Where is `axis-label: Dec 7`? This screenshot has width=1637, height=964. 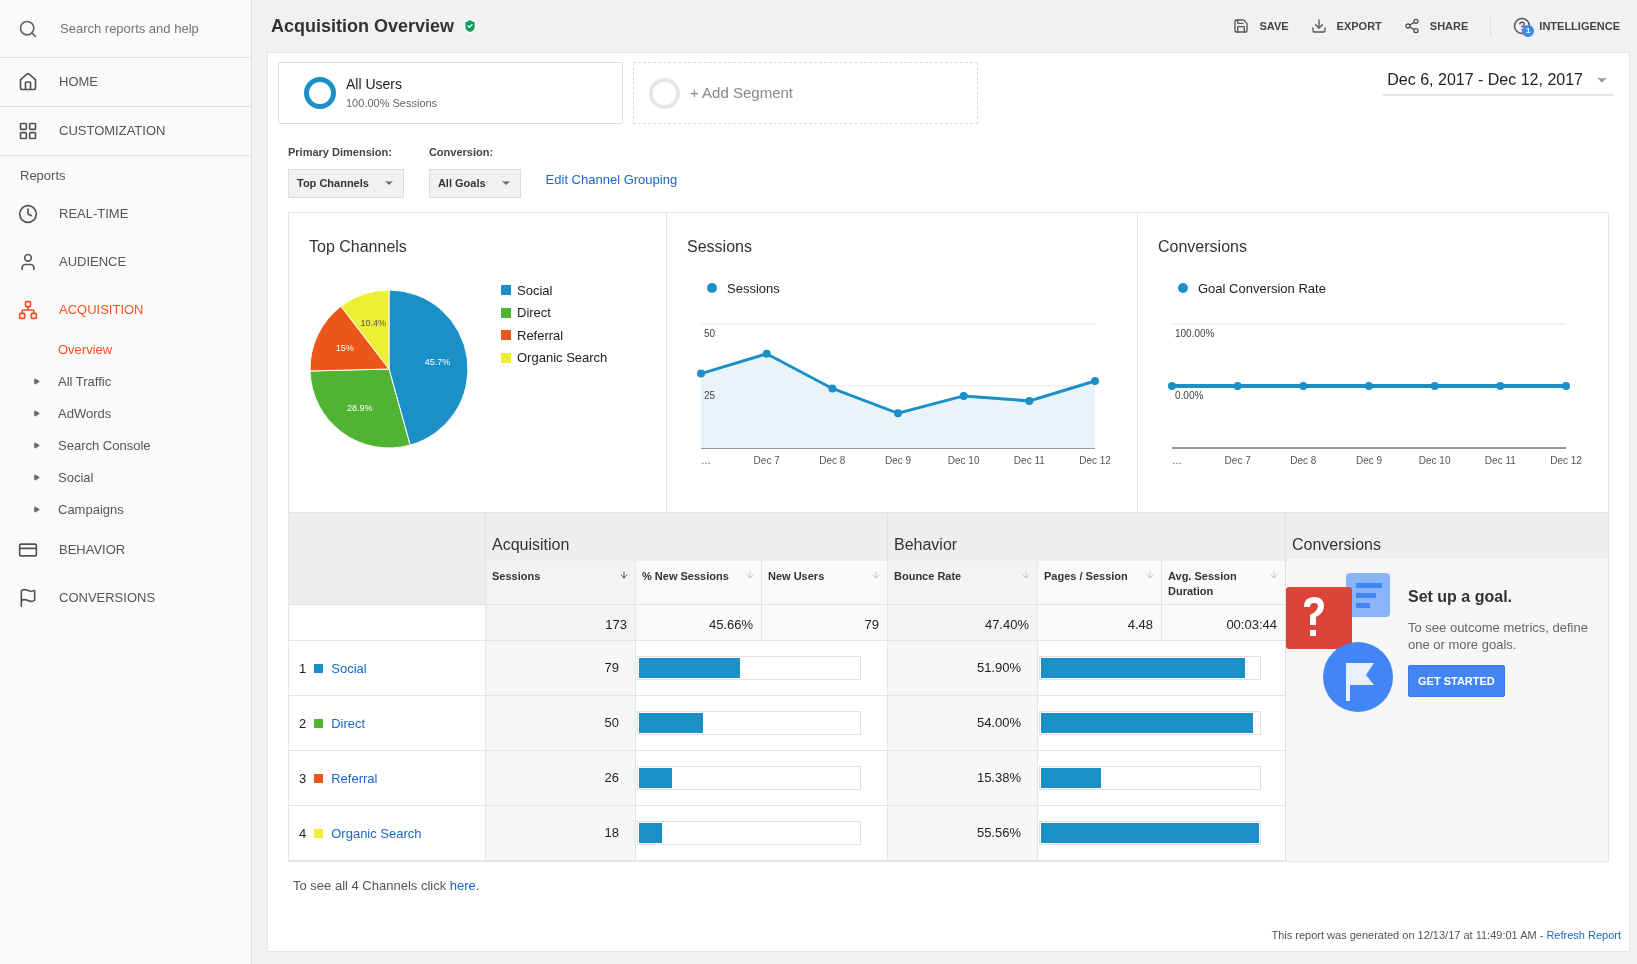 axis-label: Dec 7 is located at coordinates (1237, 460).